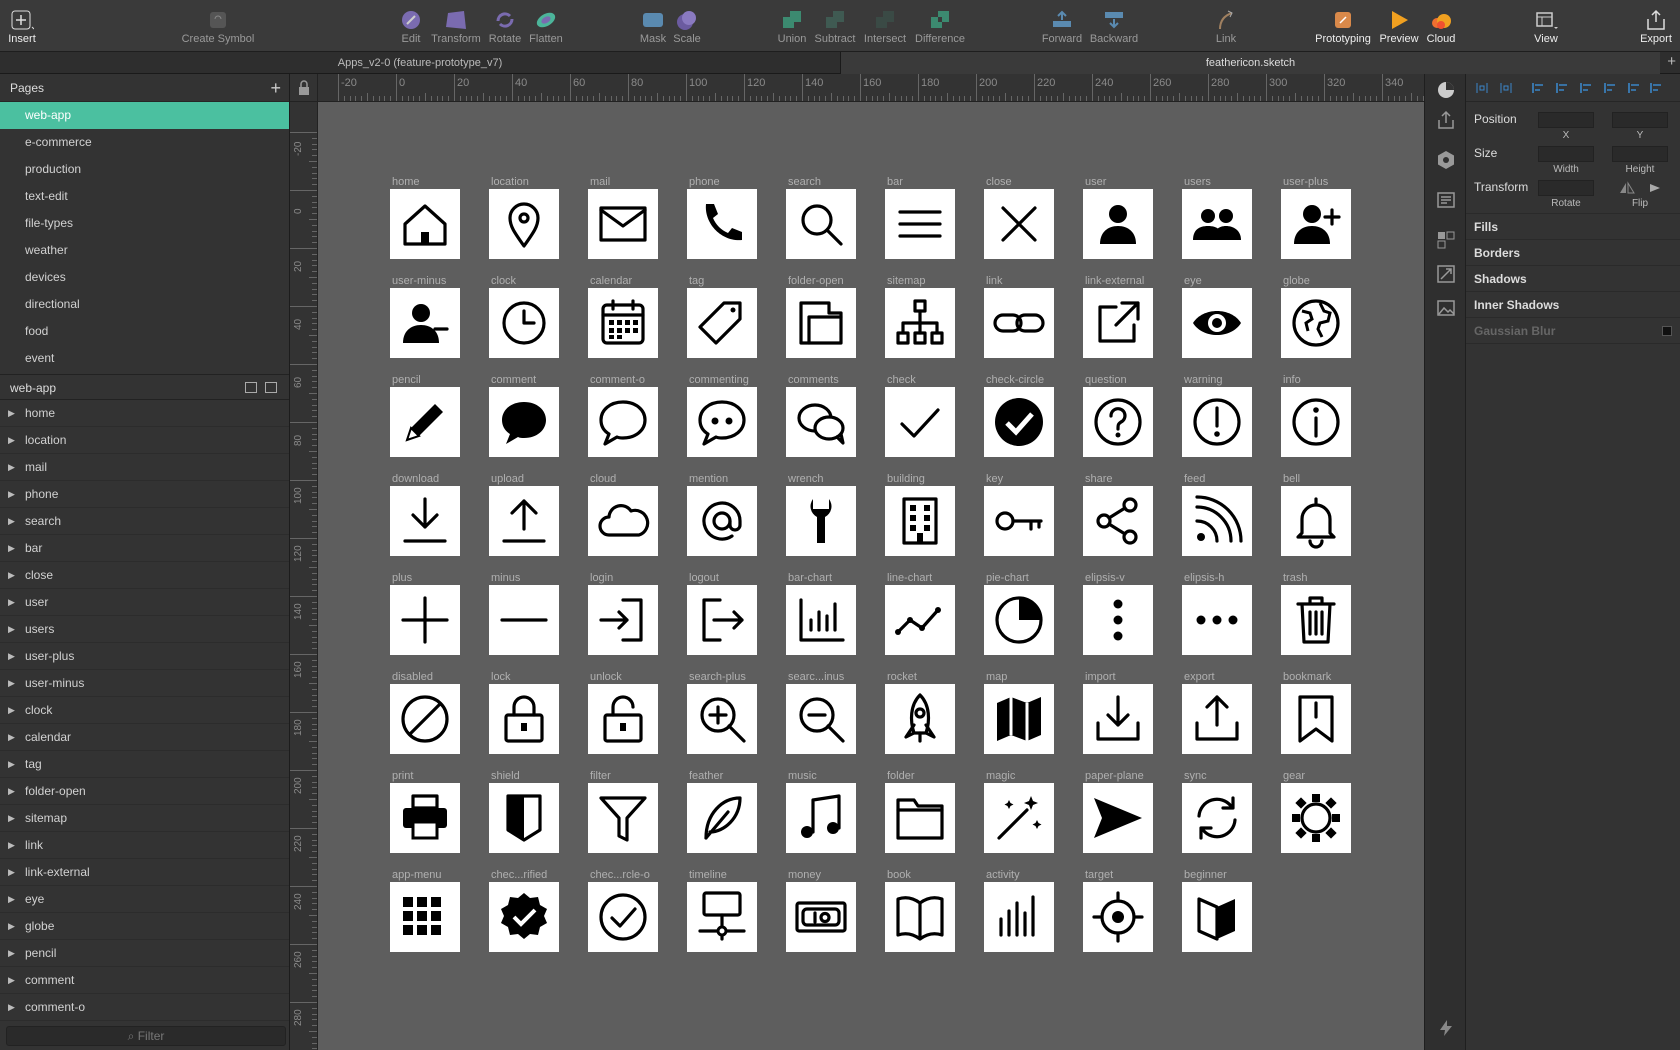 The image size is (1680, 1050). Describe the element at coordinates (623, 380) in the screenshot. I see `artboard-title: comment-o` at that location.